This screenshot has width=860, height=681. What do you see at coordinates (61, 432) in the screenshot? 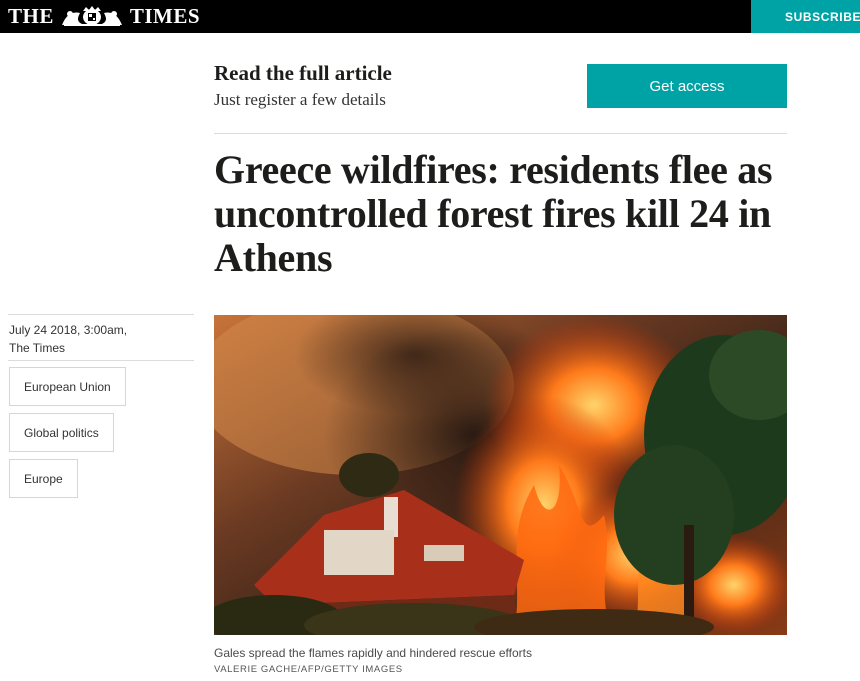
I see `tag-global-politics: Global politics` at bounding box center [61, 432].